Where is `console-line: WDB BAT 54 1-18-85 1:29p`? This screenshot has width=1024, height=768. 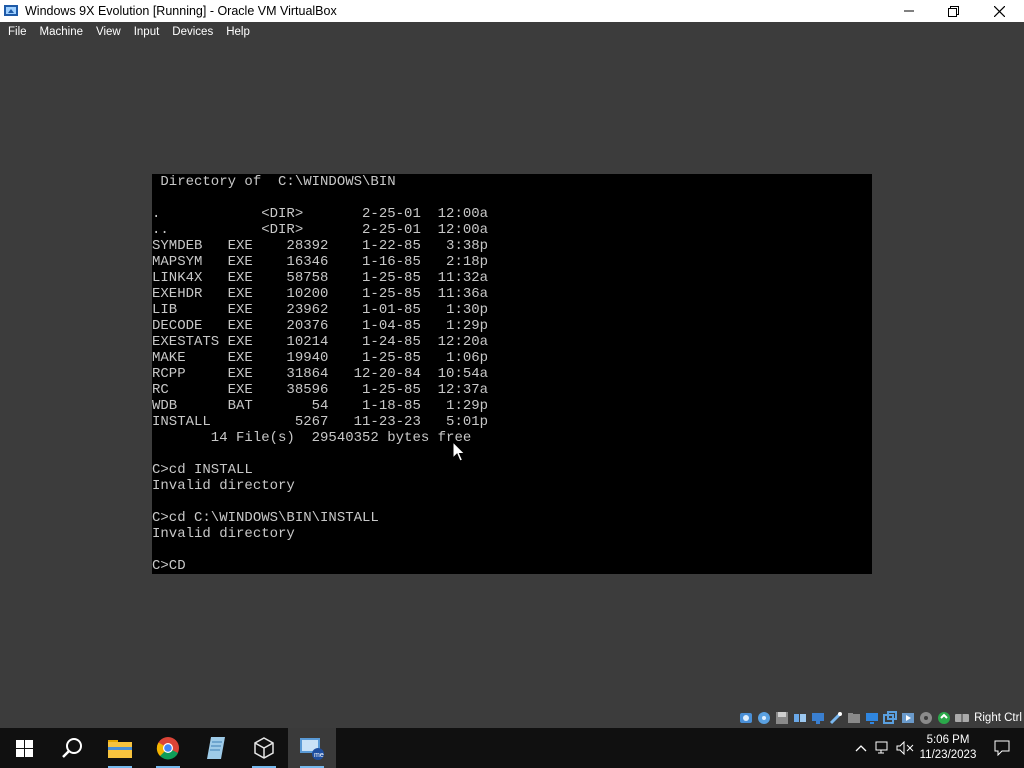
console-line: WDB BAT 54 1-18-85 1:29p is located at coordinates (320, 406).